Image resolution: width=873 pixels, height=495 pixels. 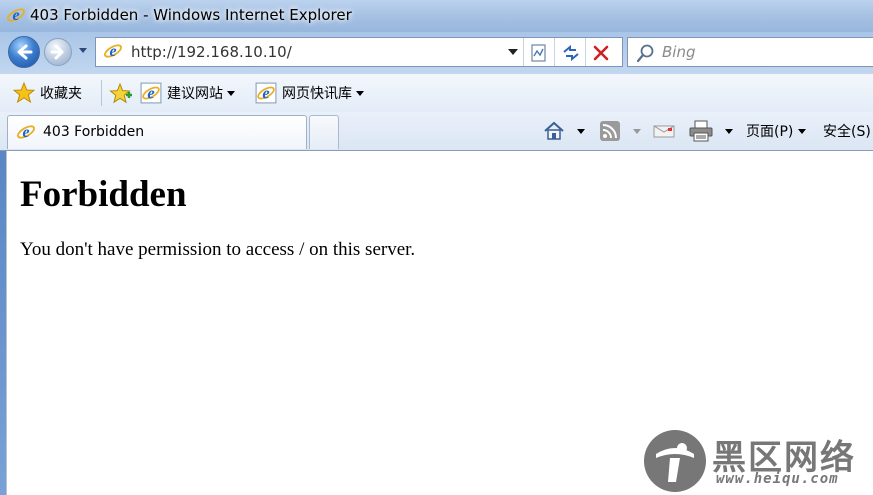 What do you see at coordinates (757, 461) in the screenshot?
I see `watermark: 黑区网络 www.heiqu.com` at bounding box center [757, 461].